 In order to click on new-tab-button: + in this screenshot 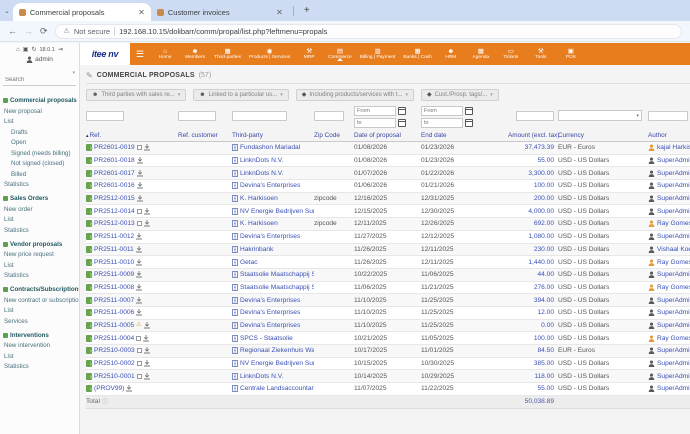, I will do `click(307, 10)`.